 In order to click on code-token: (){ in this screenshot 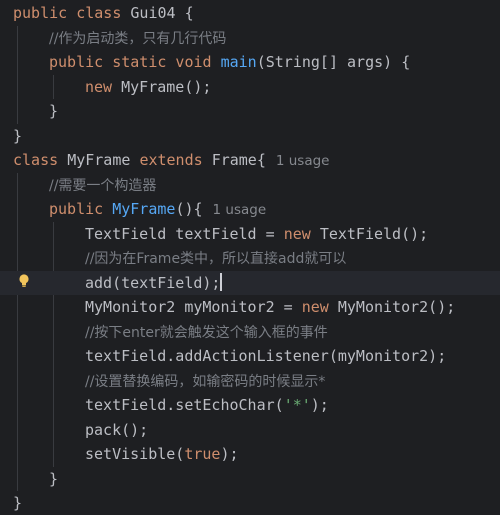, I will do `click(189, 209)`.